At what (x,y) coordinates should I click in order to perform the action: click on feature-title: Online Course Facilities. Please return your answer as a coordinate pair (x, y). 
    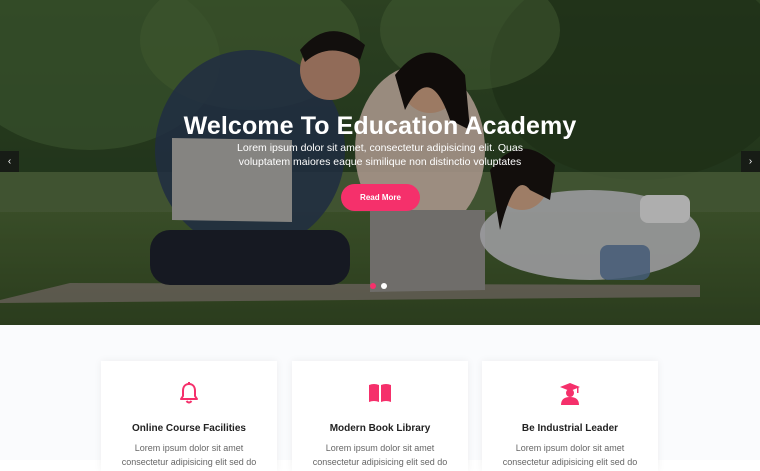
    Looking at the image, I should click on (189, 428).